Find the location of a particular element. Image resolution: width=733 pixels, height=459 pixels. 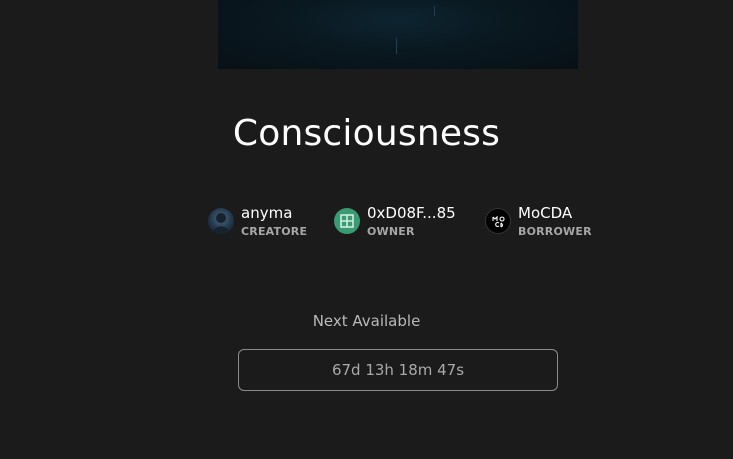

creator-role: CREATORE is located at coordinates (274, 231).